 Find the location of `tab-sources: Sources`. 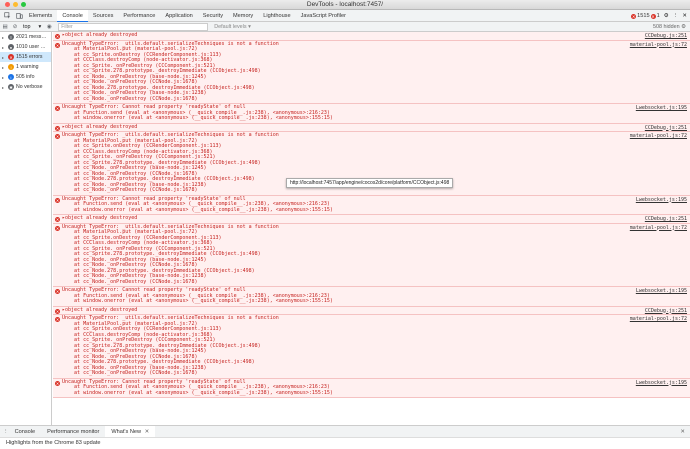

tab-sources: Sources is located at coordinates (103, 16).